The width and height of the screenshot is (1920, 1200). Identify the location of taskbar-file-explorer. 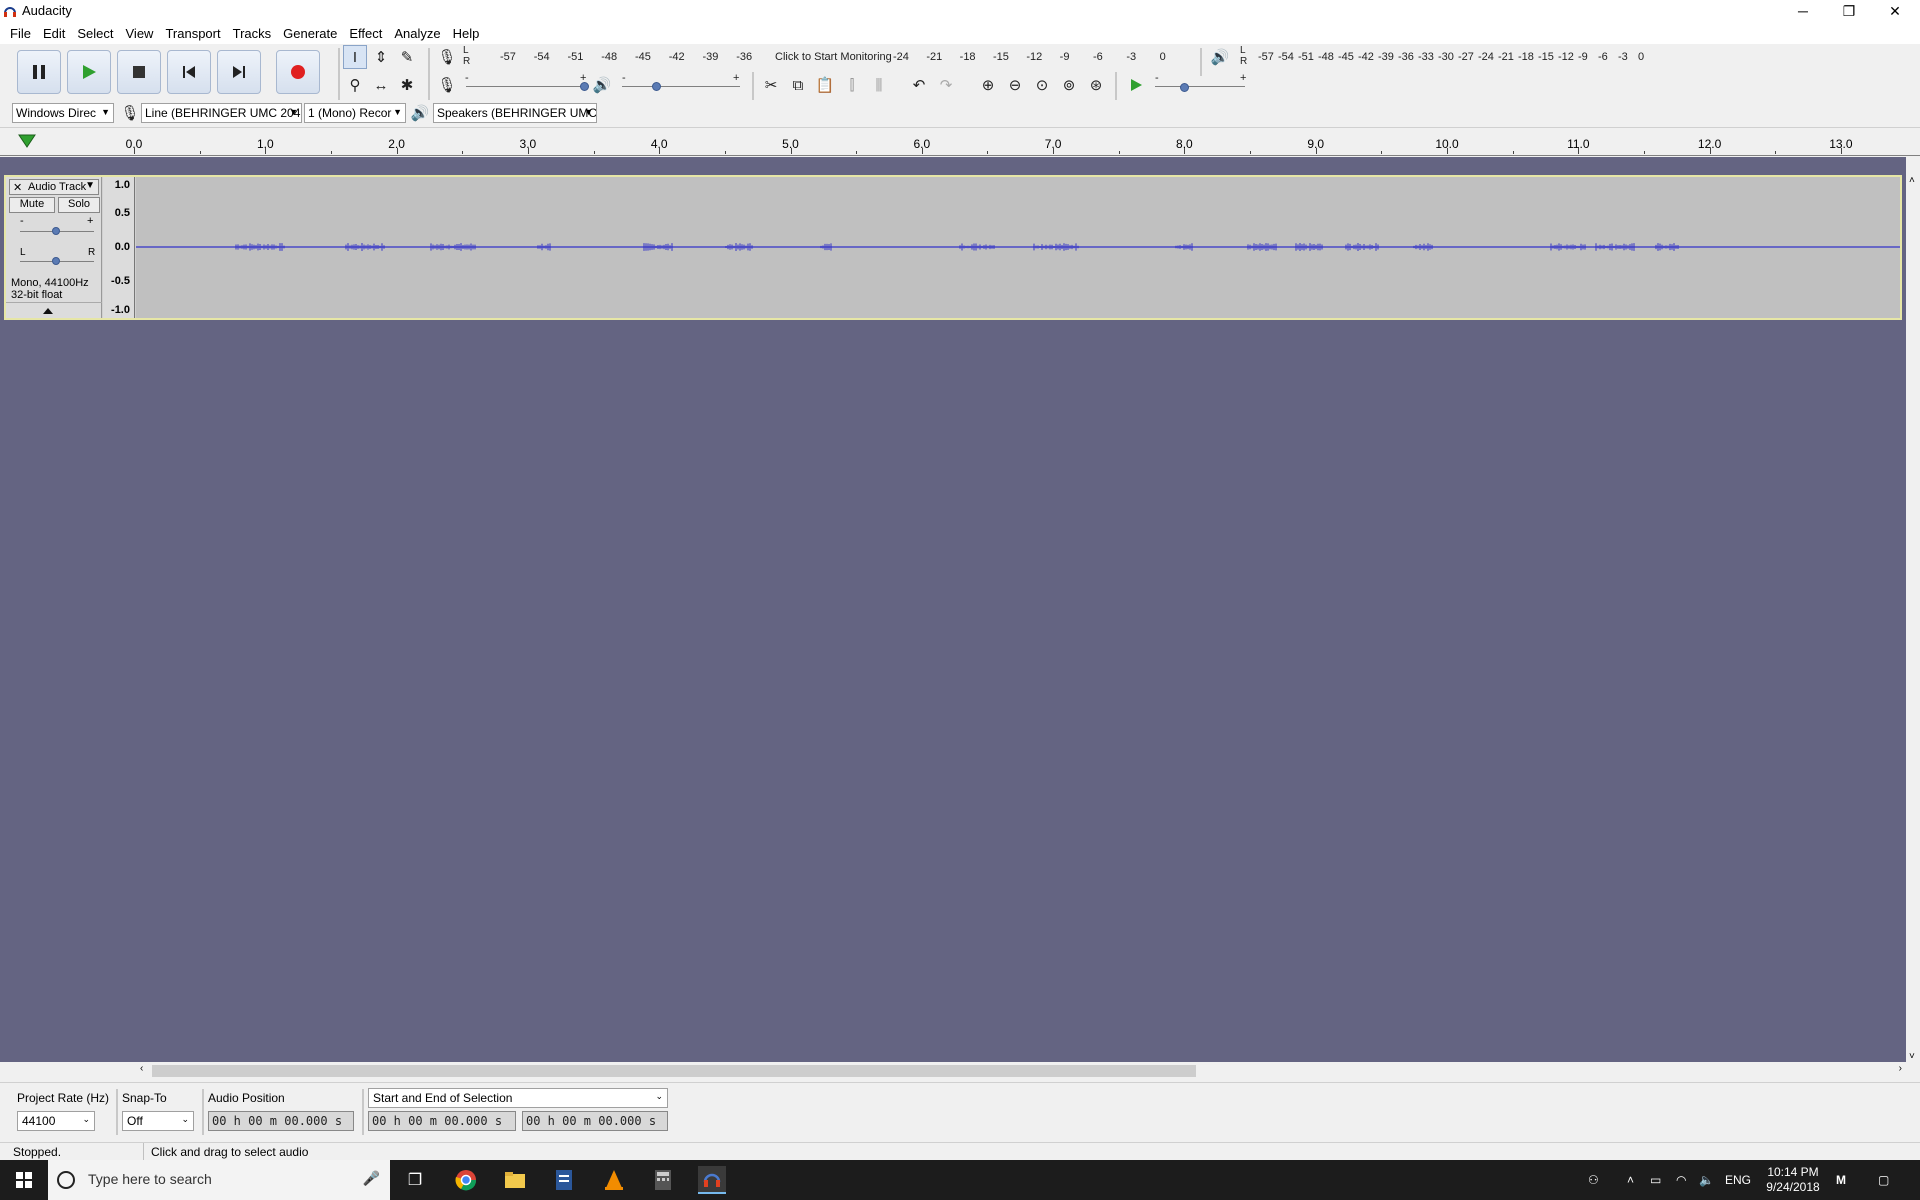
(515, 1180).